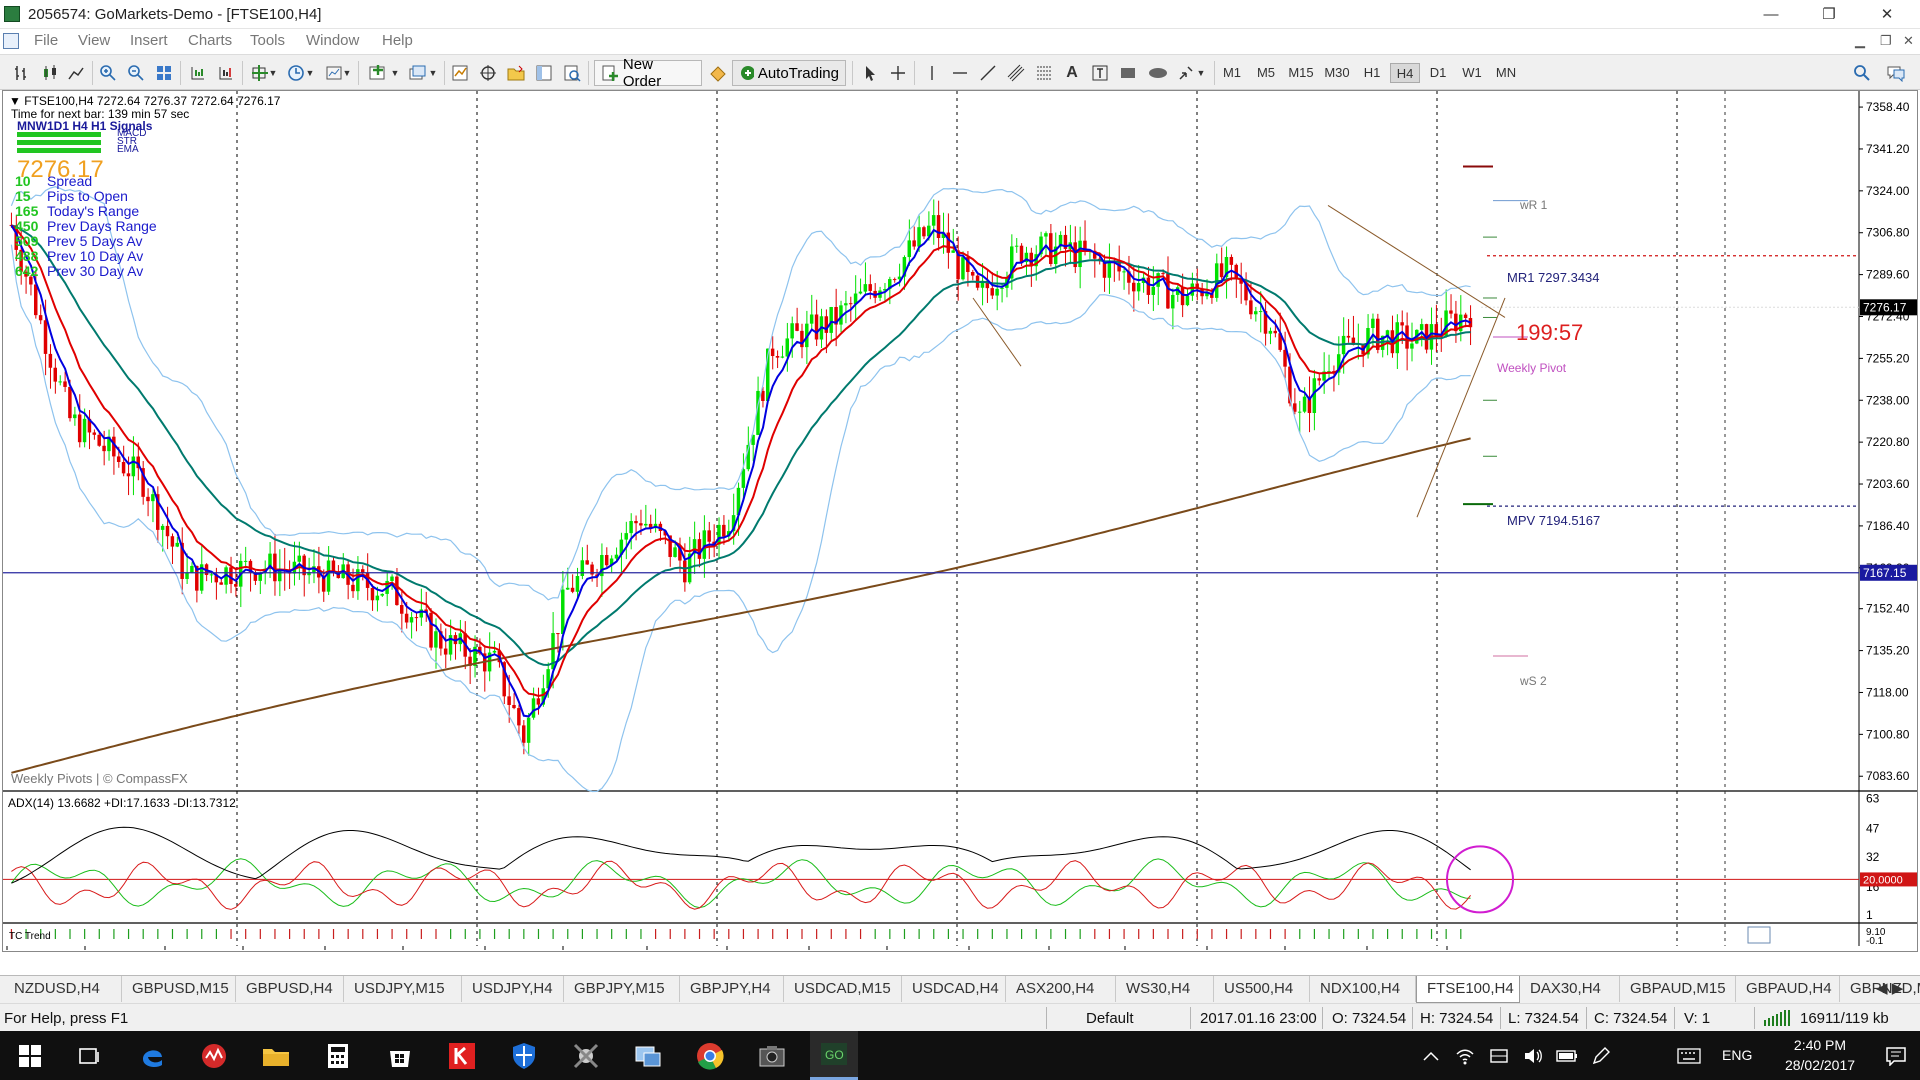 The height and width of the screenshot is (1080, 1920). I want to click on remote-app-icon, so click(648, 1055).